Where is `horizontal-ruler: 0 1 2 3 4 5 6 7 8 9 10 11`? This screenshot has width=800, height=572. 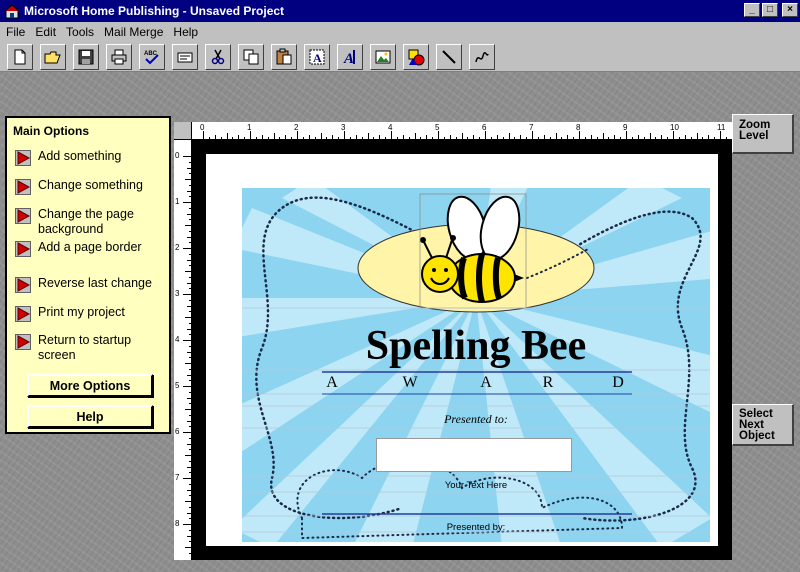
horizontal-ruler: 0 1 2 3 4 5 6 7 8 9 10 11 is located at coordinates (462, 131).